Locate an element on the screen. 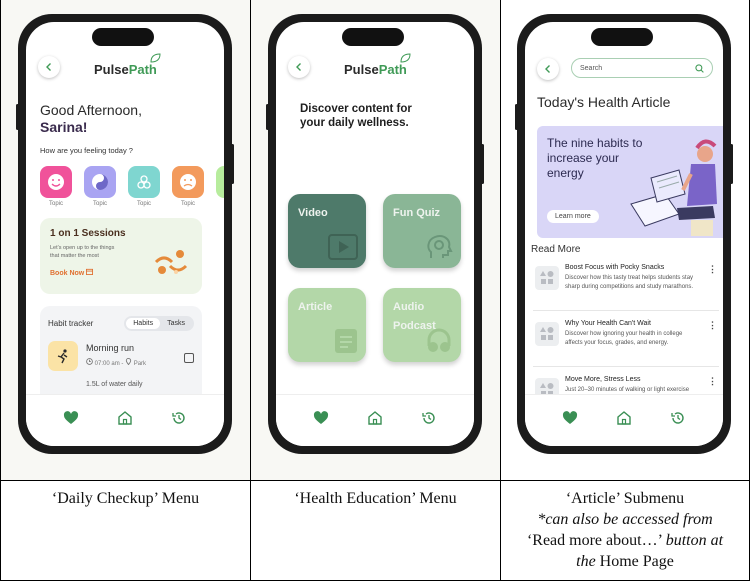 The height and width of the screenshot is (581, 750). article-title: Why Your Health Can't Wait is located at coordinates (608, 323).